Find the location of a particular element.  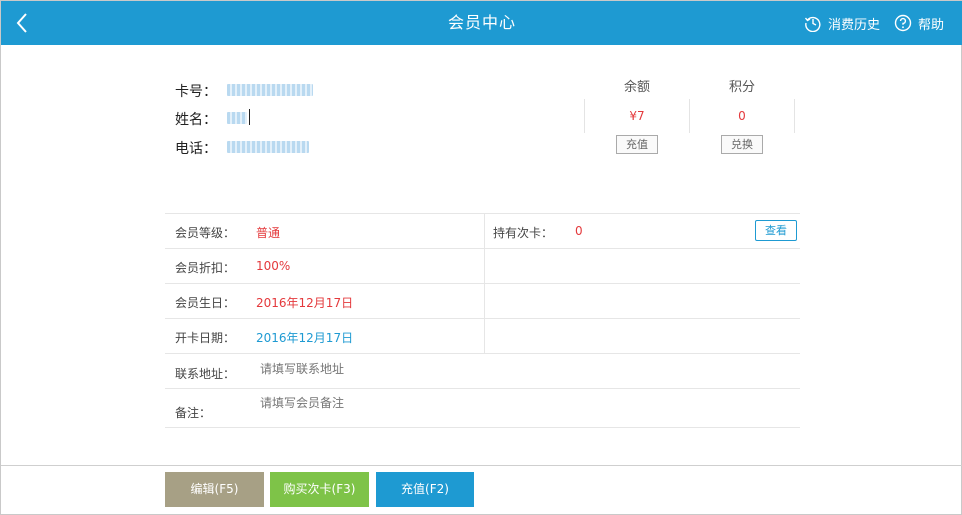

address-input is located at coordinates (410, 369).